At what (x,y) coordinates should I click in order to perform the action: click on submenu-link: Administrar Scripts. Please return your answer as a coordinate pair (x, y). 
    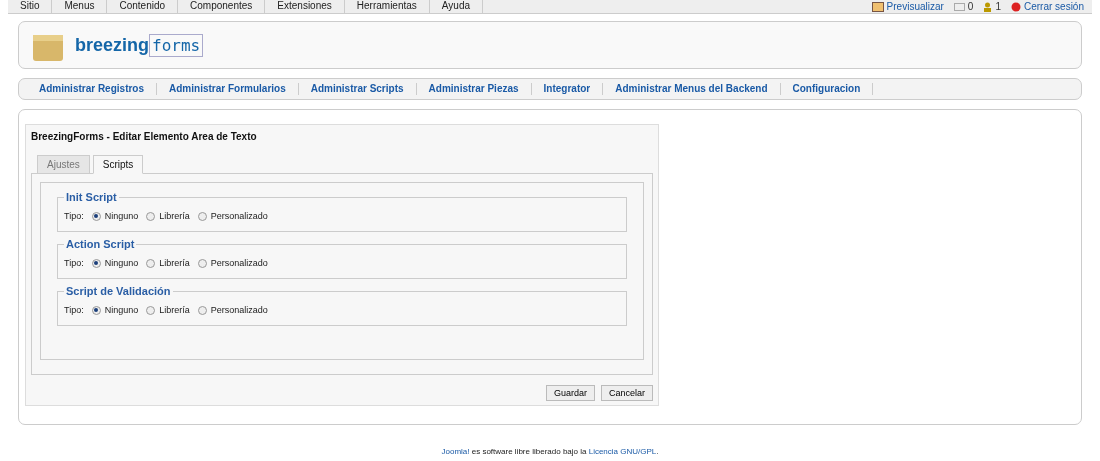
    Looking at the image, I should click on (357, 89).